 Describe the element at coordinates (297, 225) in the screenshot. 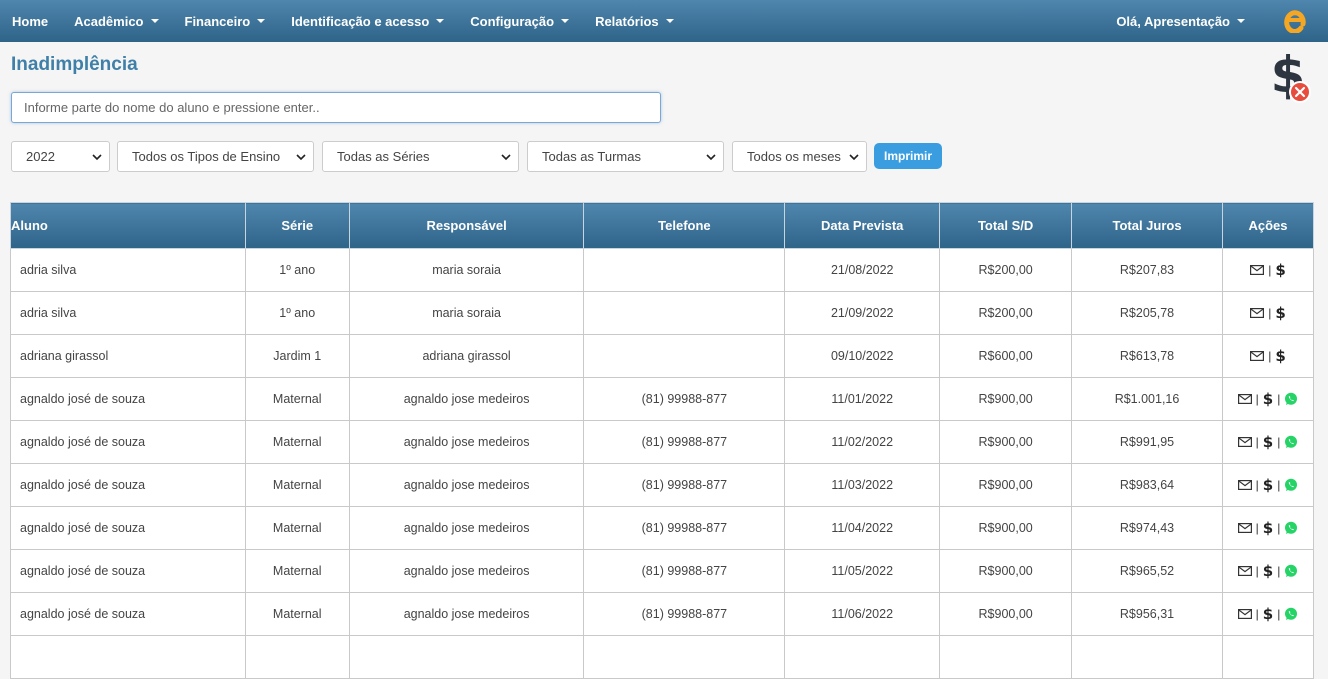

I see `col-serie: Série` at that location.